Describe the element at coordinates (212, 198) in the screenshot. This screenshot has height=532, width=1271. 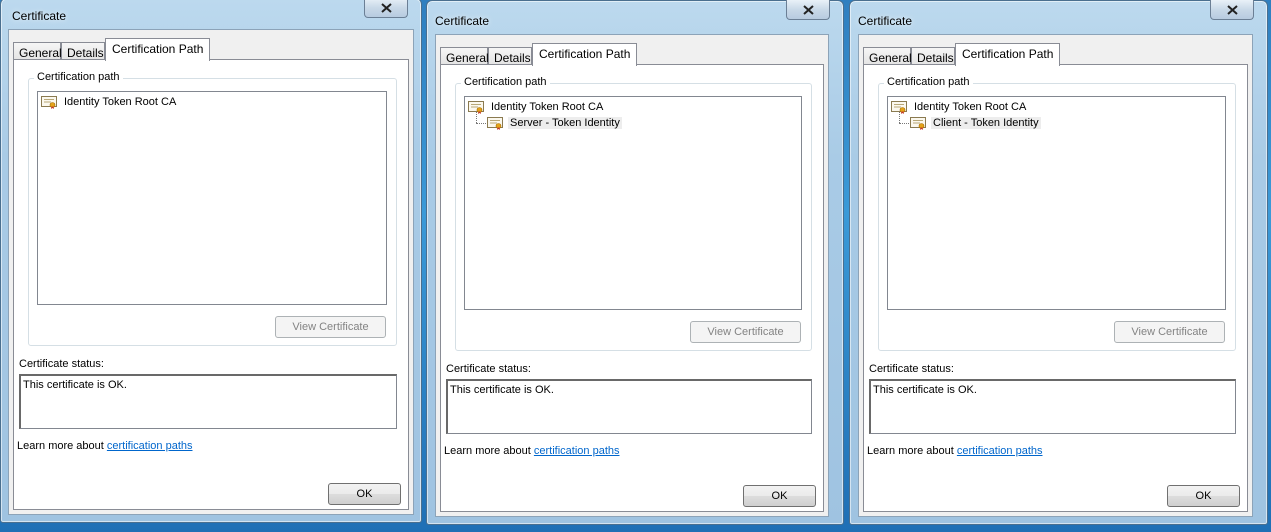
I see `certification-path-tree: Identity Token Root CA` at that location.